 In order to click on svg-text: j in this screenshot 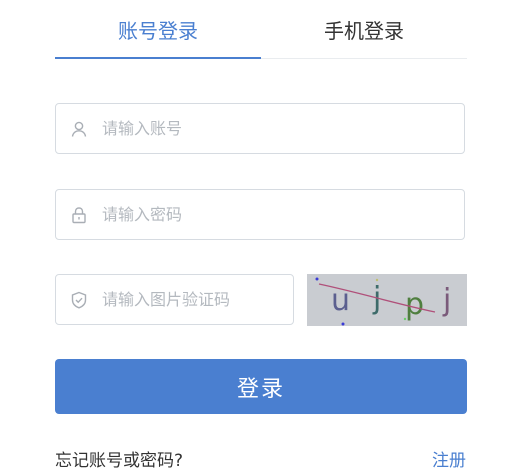, I will do `click(446, 300)`.